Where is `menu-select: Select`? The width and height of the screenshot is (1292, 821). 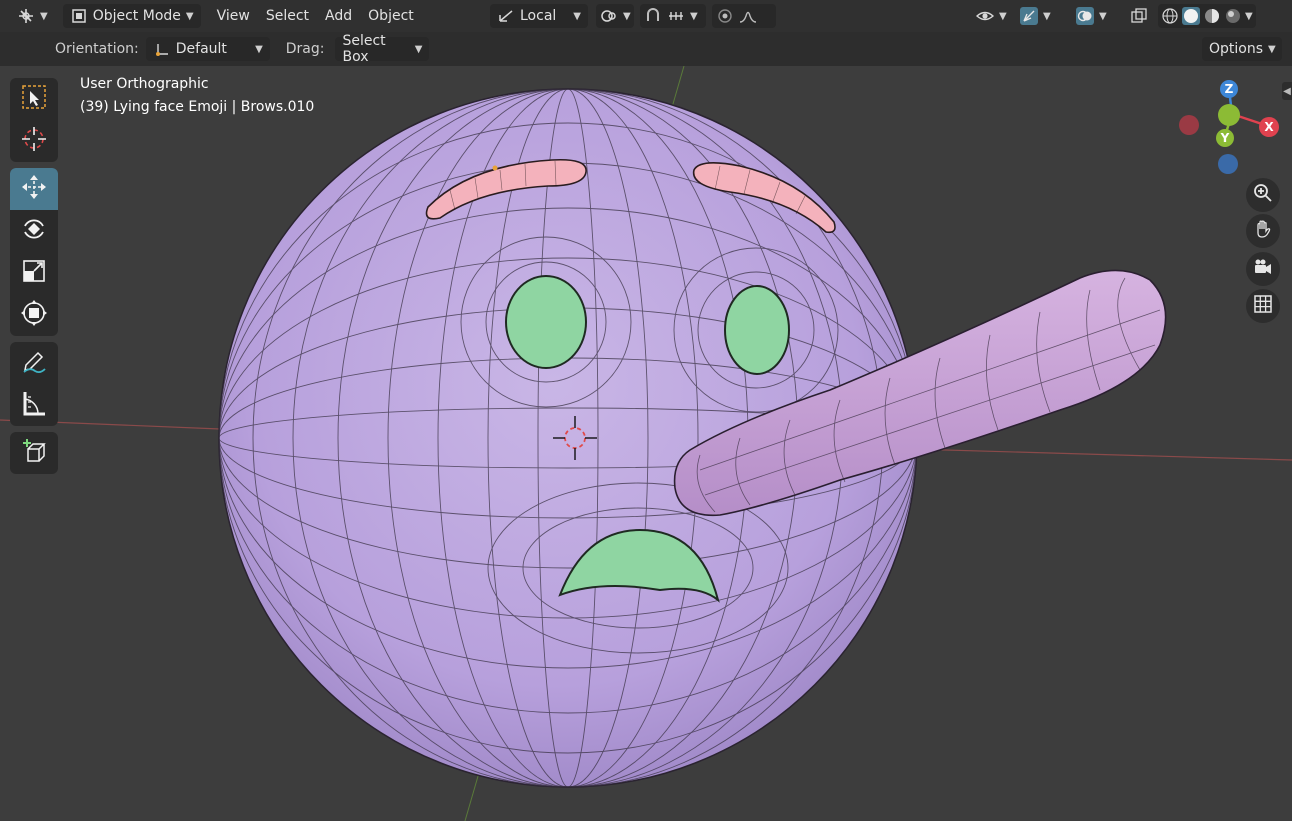 menu-select: Select is located at coordinates (287, 16).